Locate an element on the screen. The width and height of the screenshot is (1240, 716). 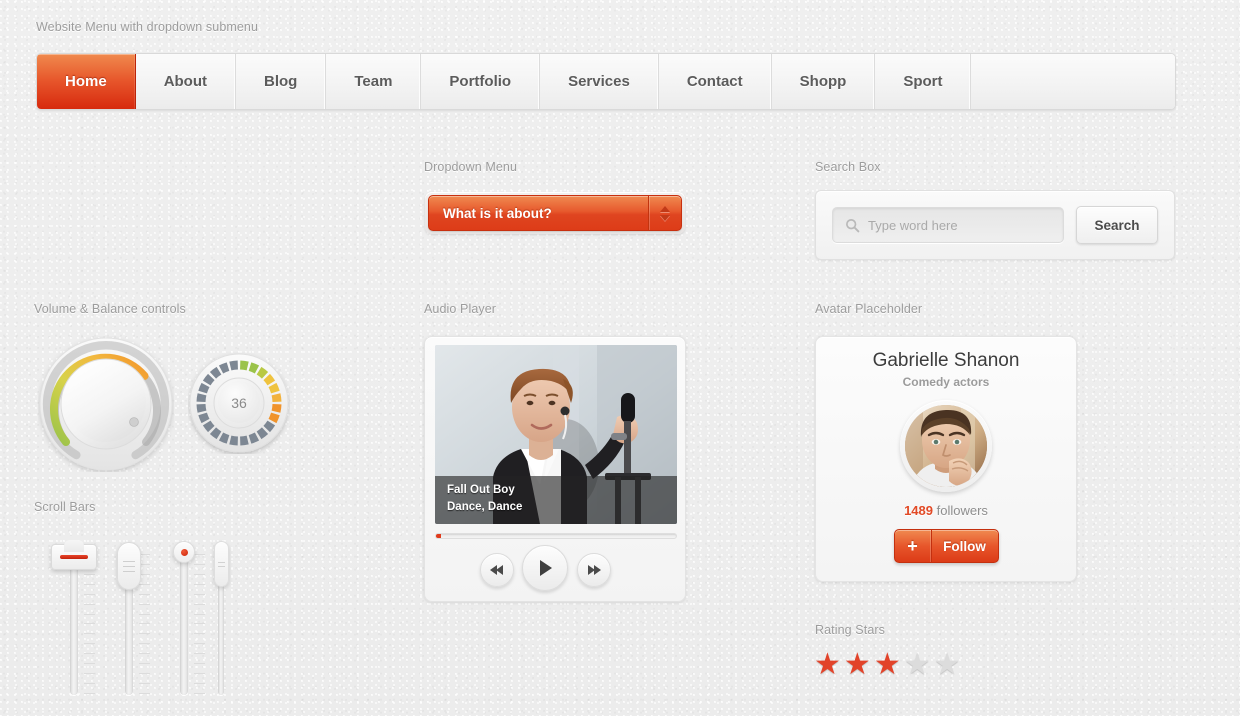
caret-down-icon is located at coordinates (665, 217).